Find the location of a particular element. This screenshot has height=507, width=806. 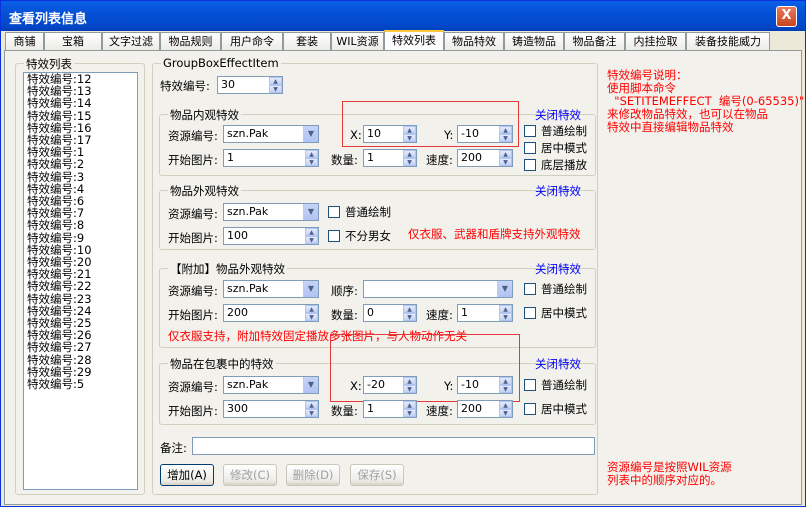

extra-center-mode-checkbox: 居中模式 is located at coordinates (555, 313).